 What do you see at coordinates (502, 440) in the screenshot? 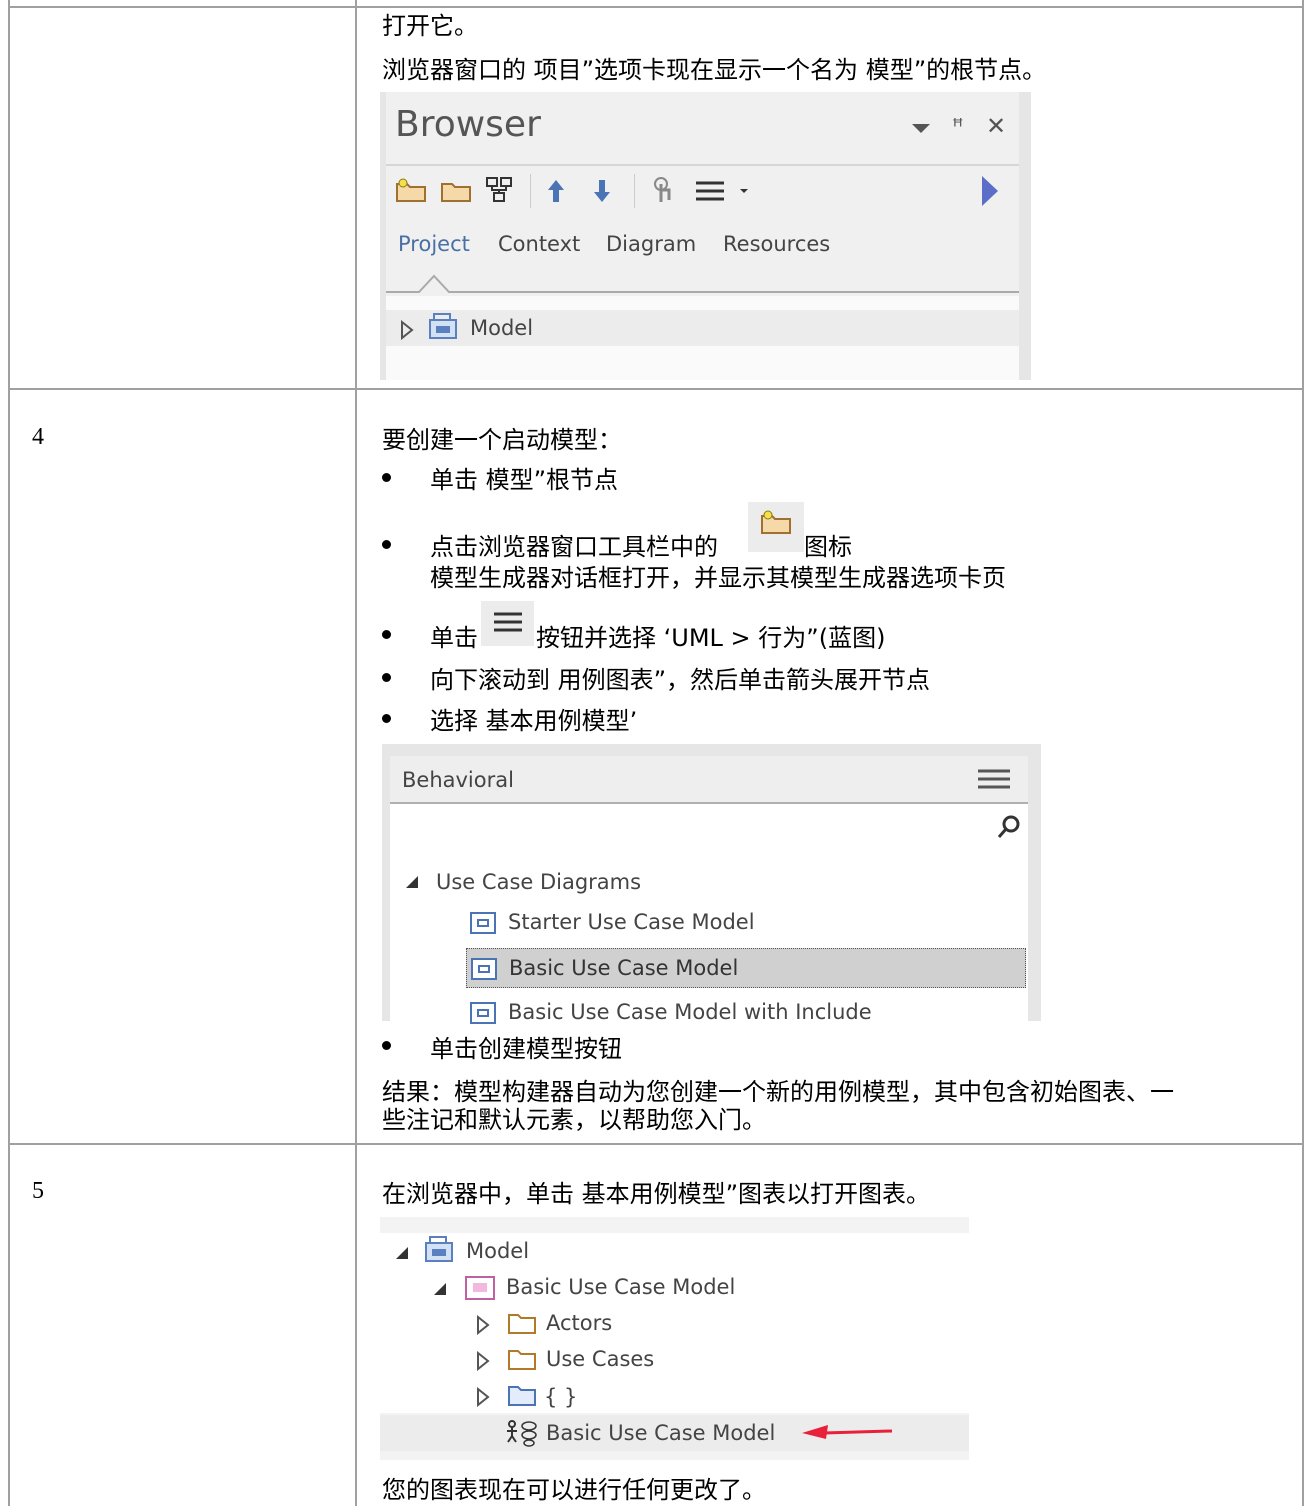
I see `row4-intro: 要创建一个启动模型：` at bounding box center [502, 440].